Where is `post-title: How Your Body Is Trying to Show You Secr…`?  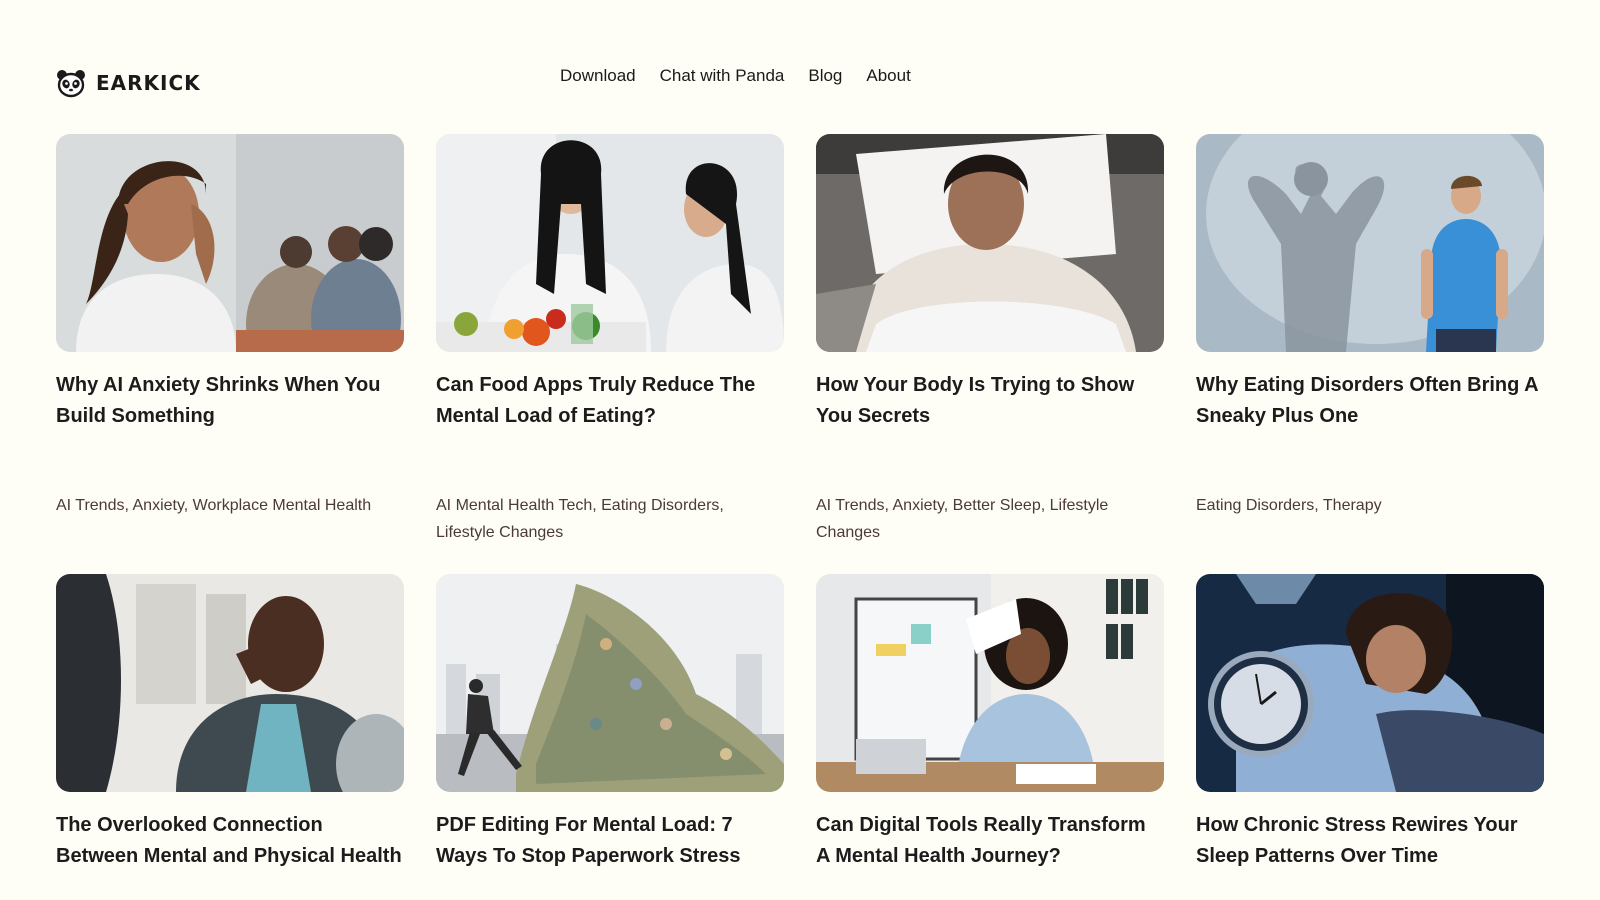 post-title: How Your Body Is Trying to Show You Secr… is located at coordinates (990, 401).